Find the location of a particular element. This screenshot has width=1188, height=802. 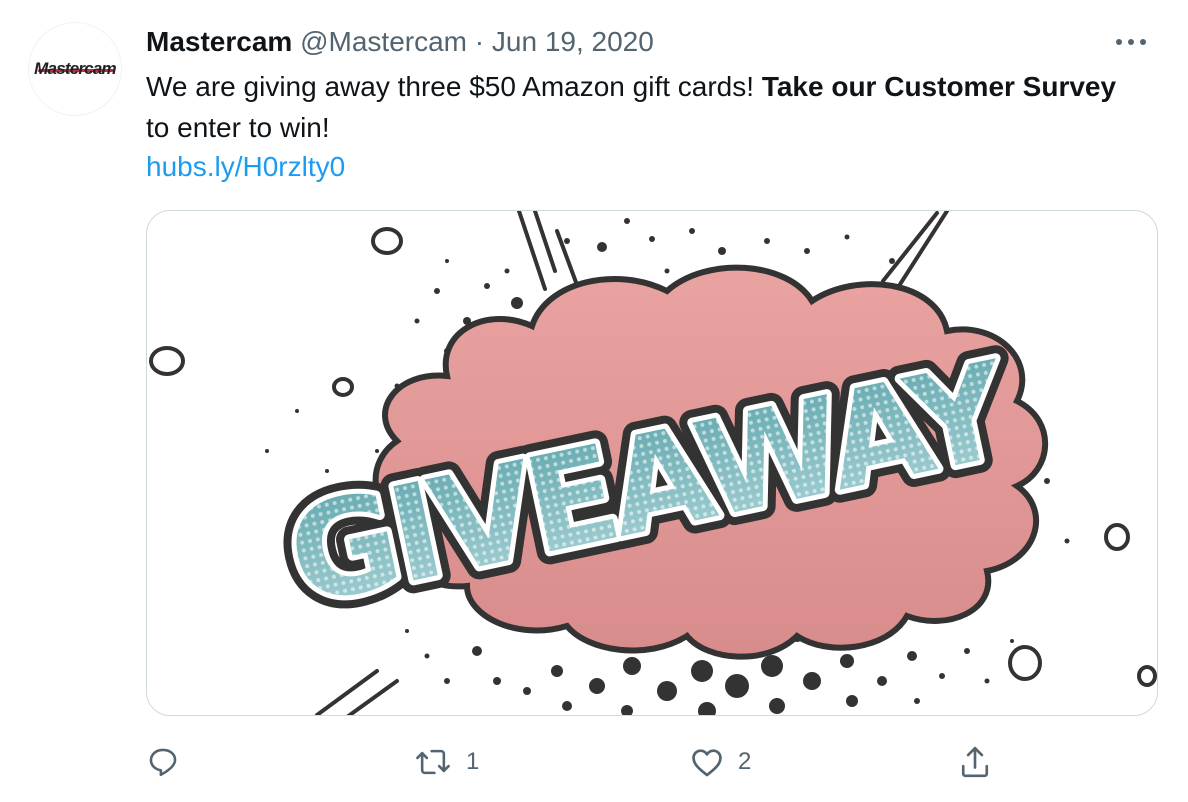

tweet-text-part2: to enter to win! is located at coordinates (238, 127).